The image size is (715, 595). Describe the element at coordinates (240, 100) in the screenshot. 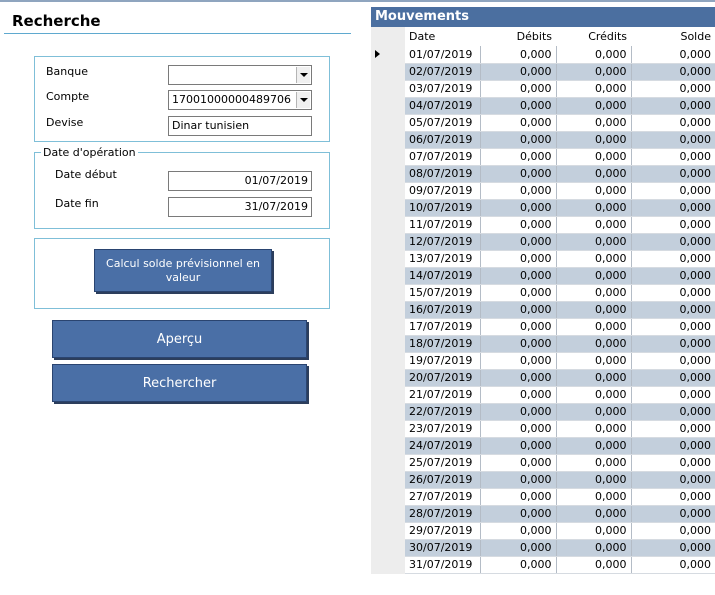

I see `compte-select: 17001000000489706` at that location.